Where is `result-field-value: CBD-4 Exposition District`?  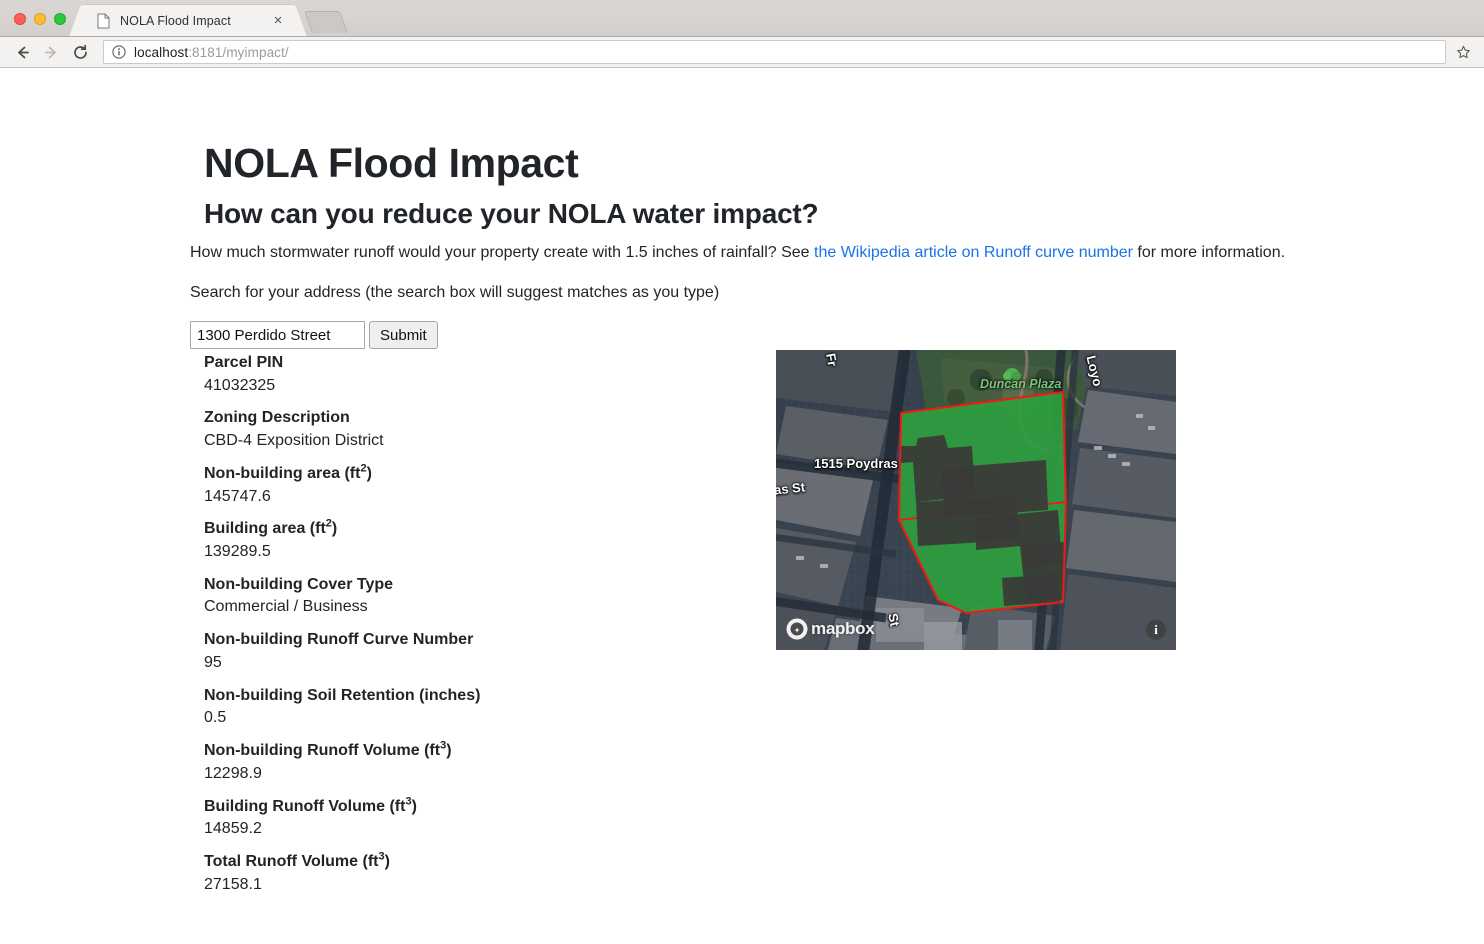
result-field-value: CBD-4 Exposition District is located at coordinates (294, 441).